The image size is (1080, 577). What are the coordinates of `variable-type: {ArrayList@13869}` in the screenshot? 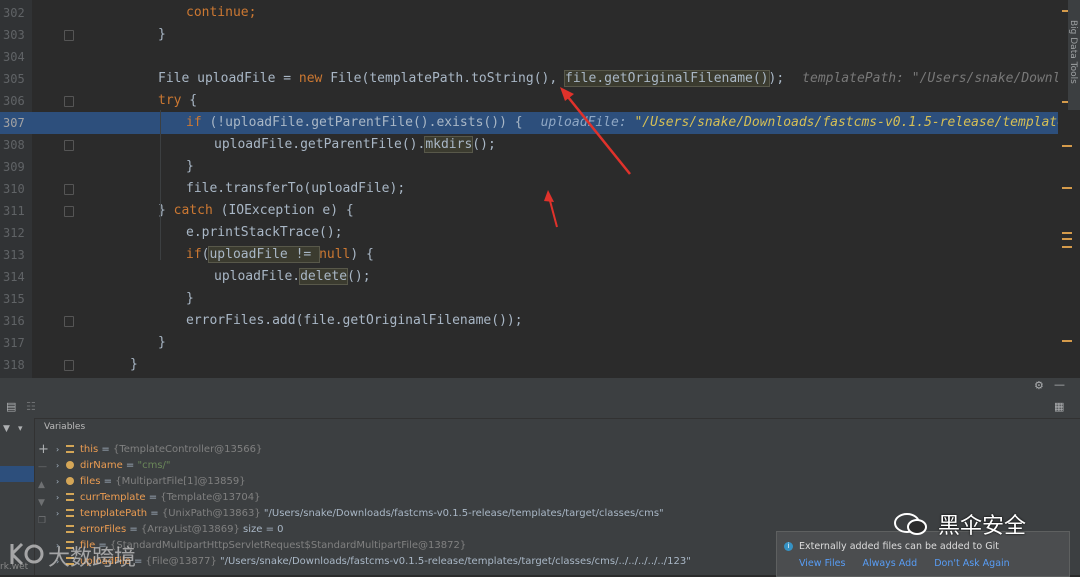 It's located at (192, 529).